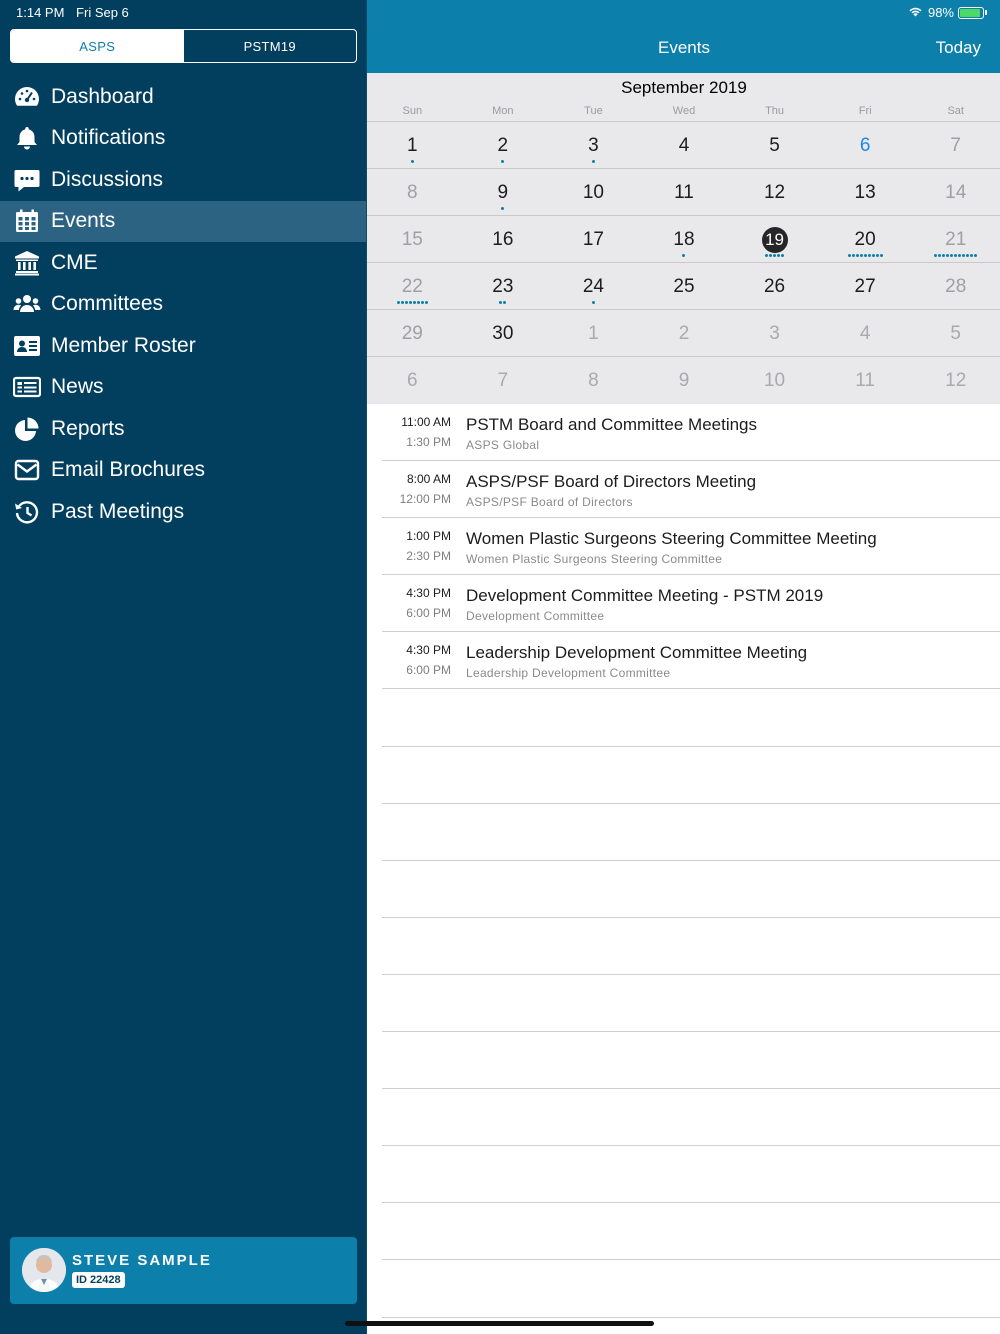  Describe the element at coordinates (74, 262) in the screenshot. I see `sidebar-item-label: CME` at that location.